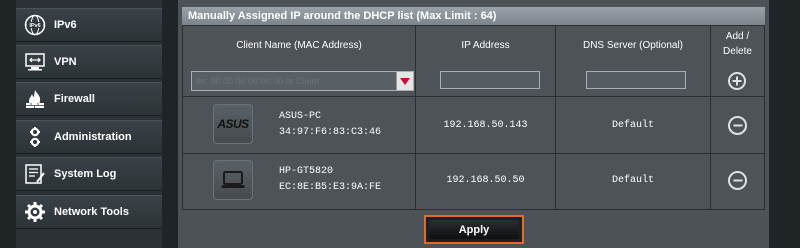 The image size is (800, 248). I want to click on sidebar-item-administration: Administration, so click(89, 137).